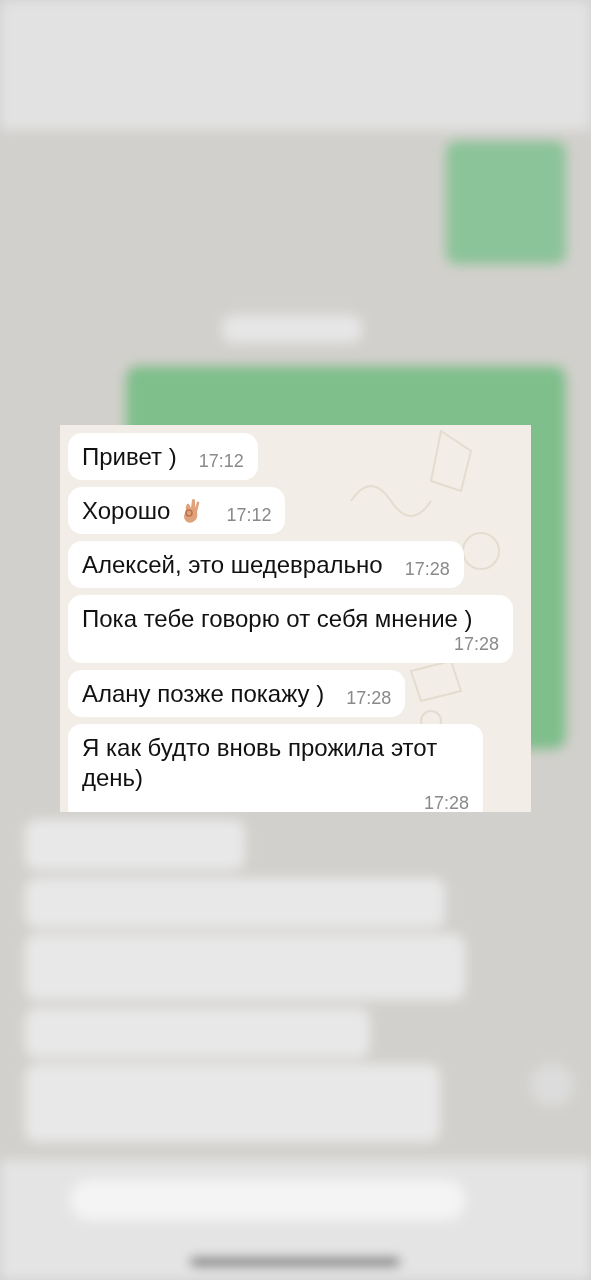  What do you see at coordinates (277, 619) in the screenshot?
I see `message-text: Пока тебе говорю от себя мнение )` at bounding box center [277, 619].